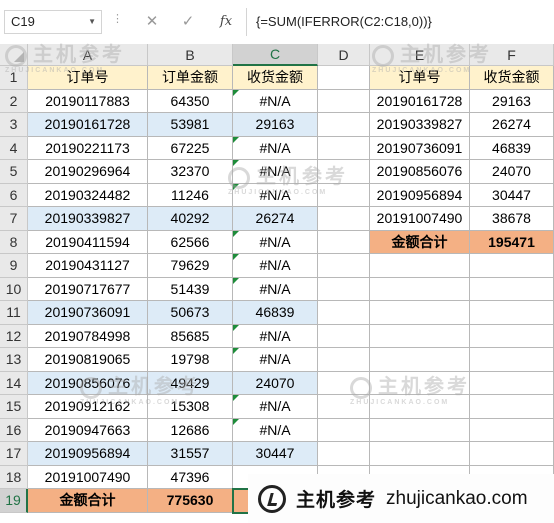 This screenshot has width=554, height=523. What do you see at coordinates (88, 195) in the screenshot?
I see `cell-a6: 20190324482` at bounding box center [88, 195].